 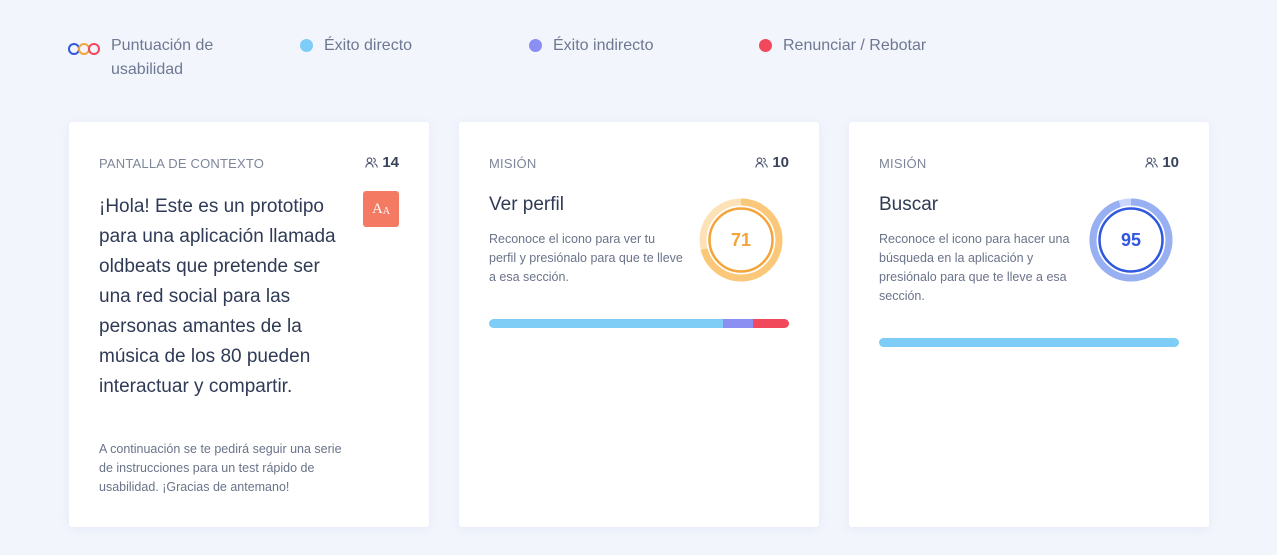 What do you see at coordinates (526, 204) in the screenshot?
I see `mission-title: Ver perfil` at bounding box center [526, 204].